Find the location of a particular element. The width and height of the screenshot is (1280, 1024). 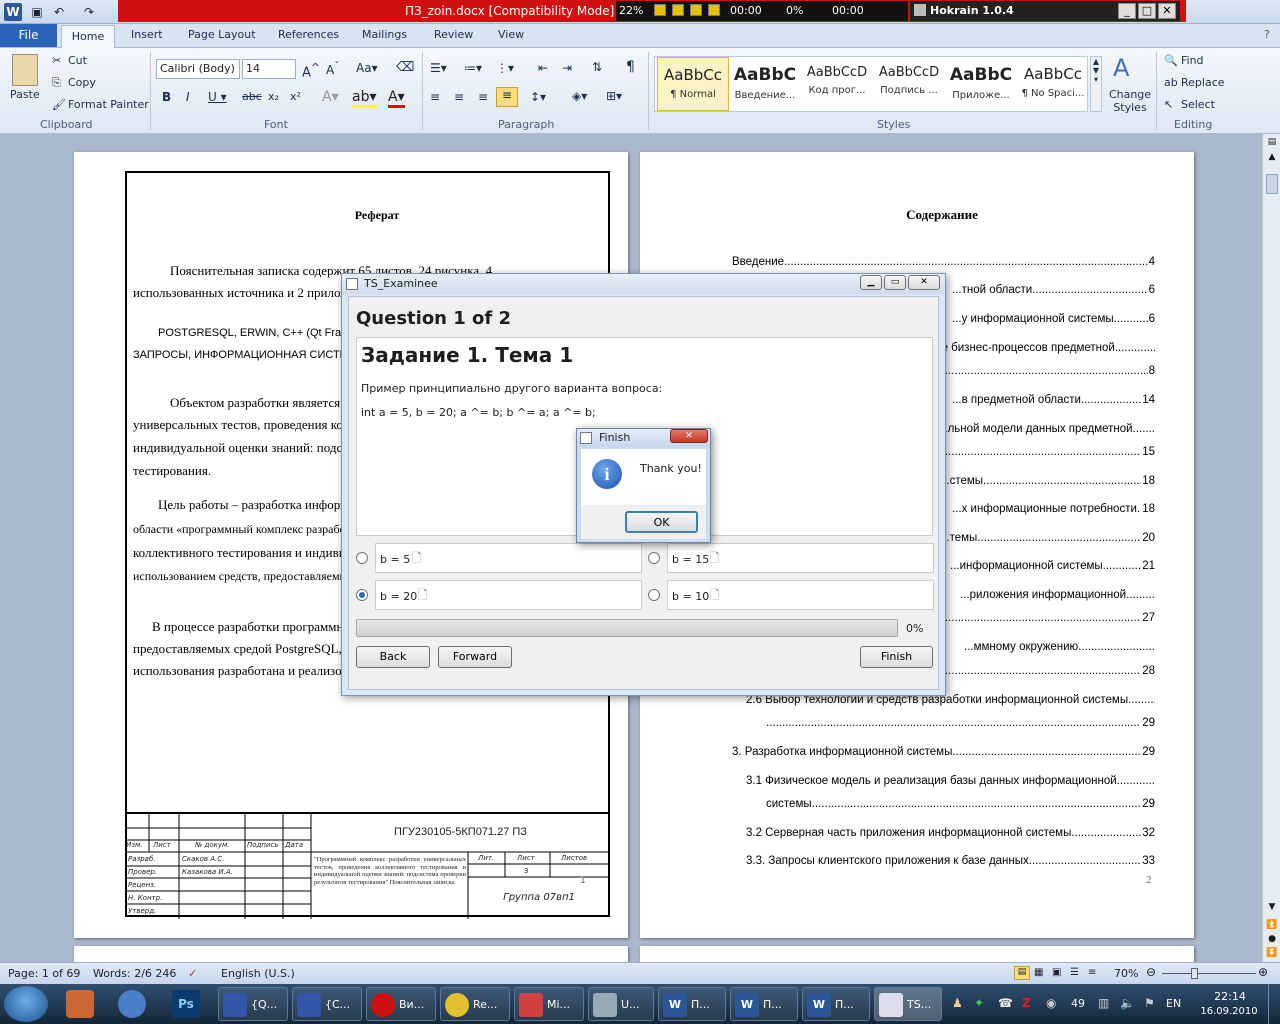

clock-date: 16.09.2010 is located at coordinates (1229, 1011).